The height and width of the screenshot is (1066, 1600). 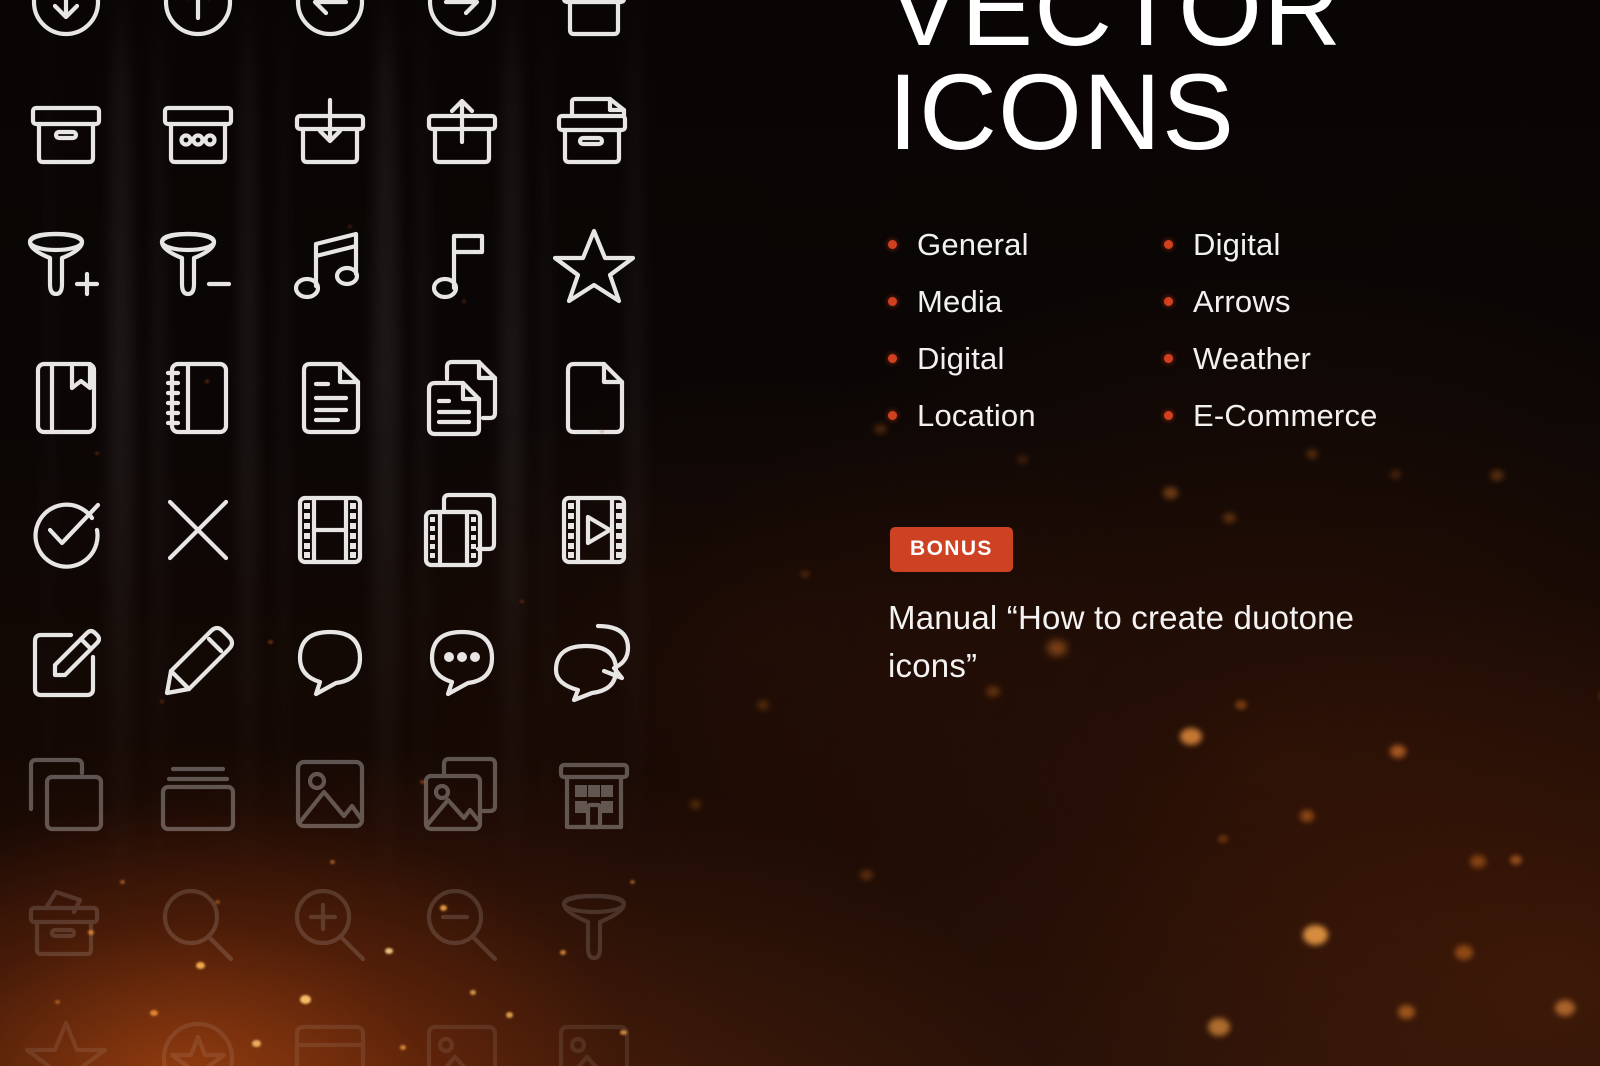 I want to click on chat-bubble-icon, so click(x=330, y=662).